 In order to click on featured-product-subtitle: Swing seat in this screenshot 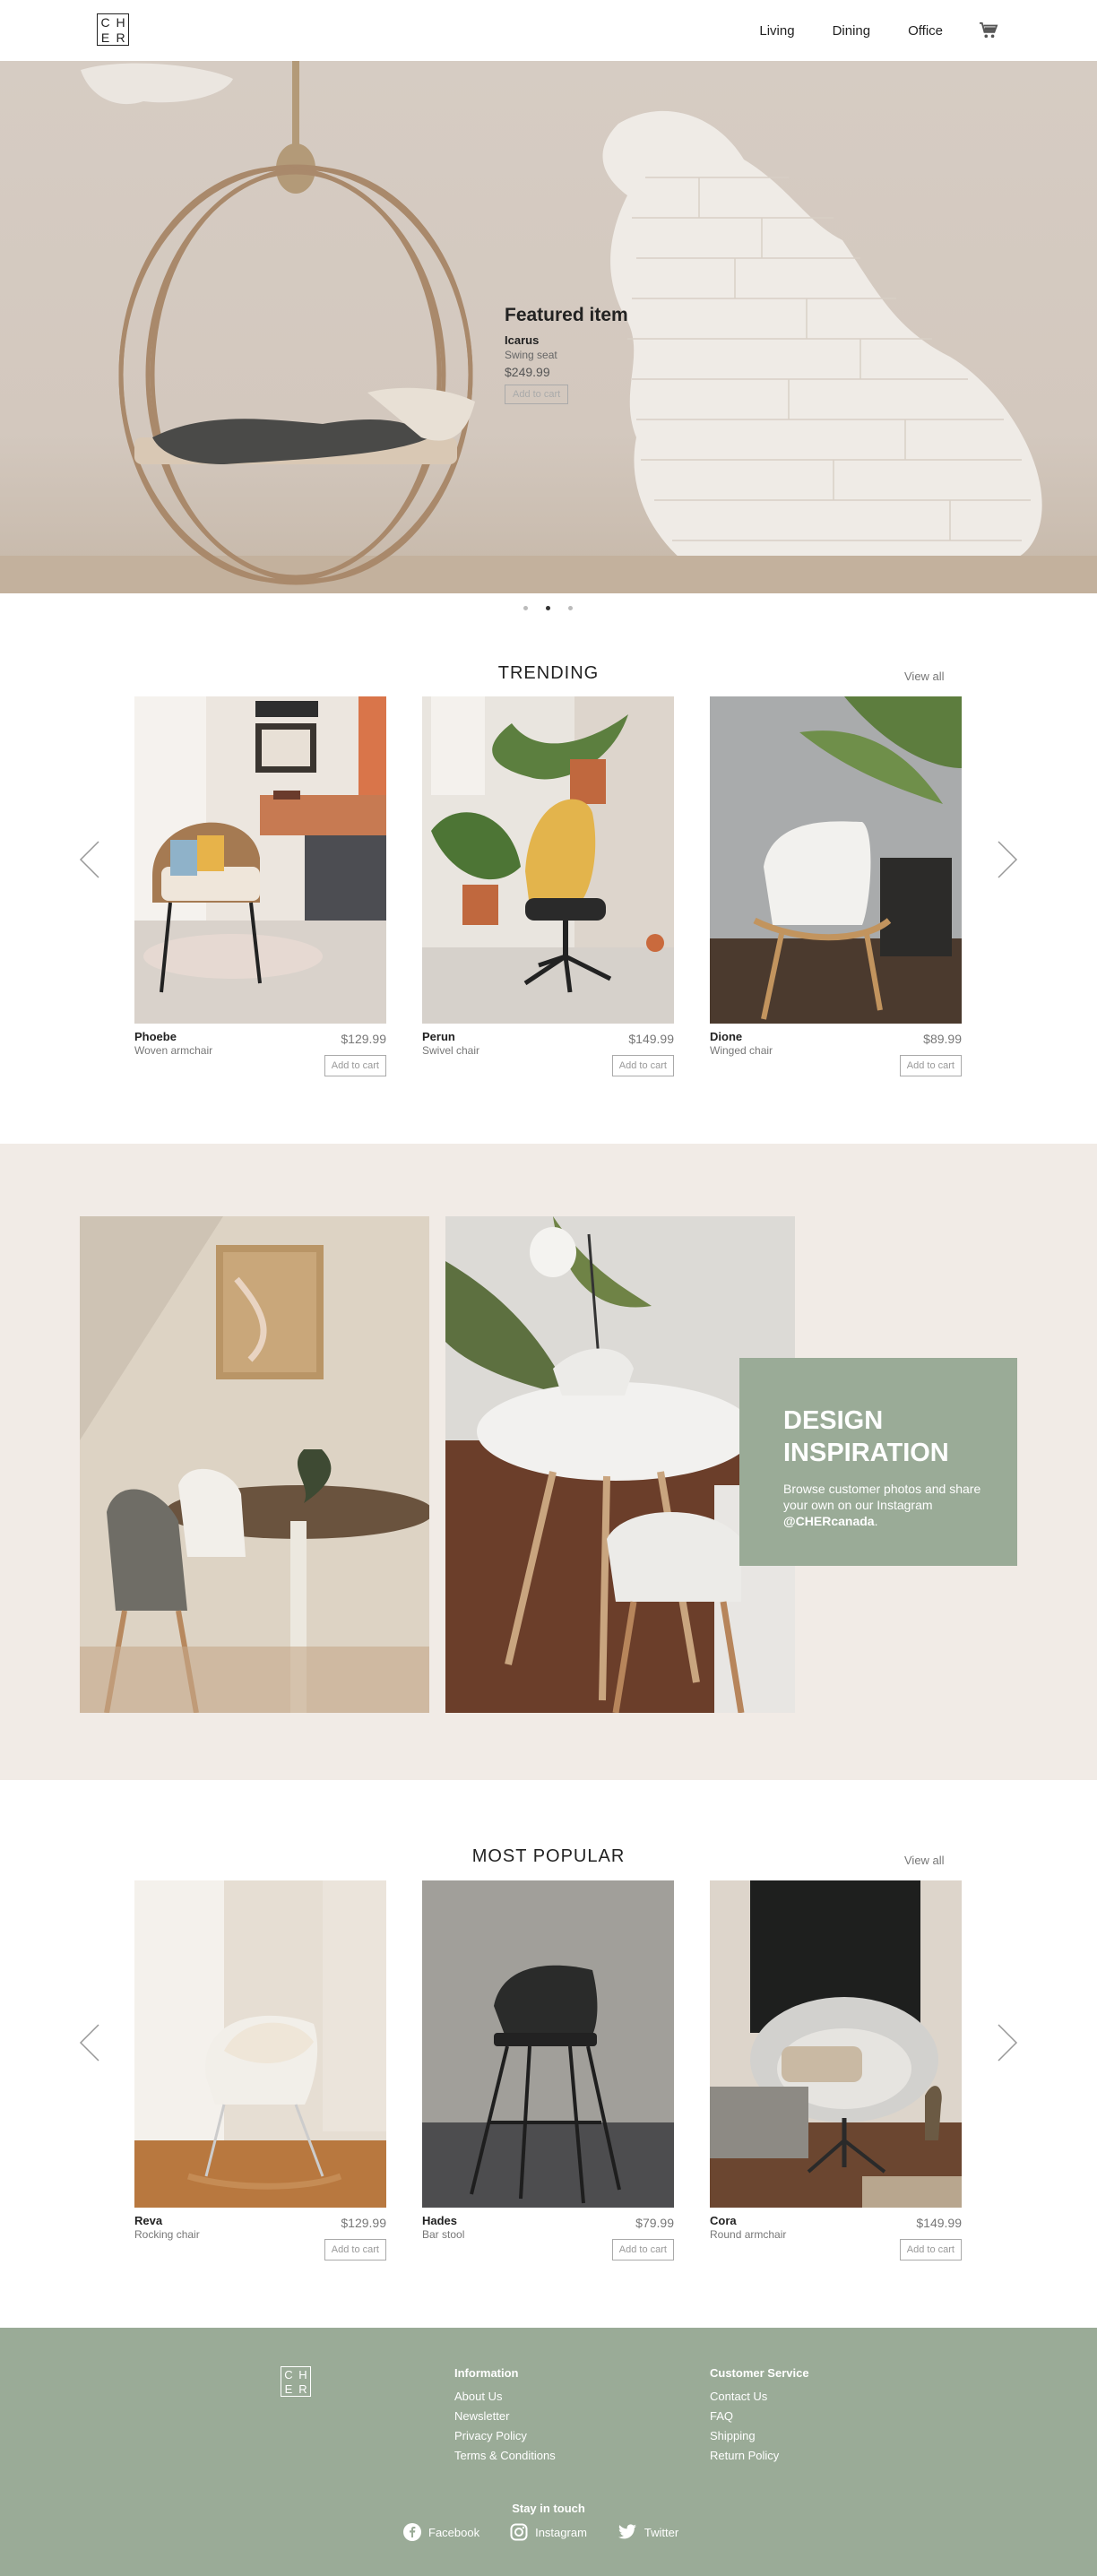, I will do `click(531, 355)`.